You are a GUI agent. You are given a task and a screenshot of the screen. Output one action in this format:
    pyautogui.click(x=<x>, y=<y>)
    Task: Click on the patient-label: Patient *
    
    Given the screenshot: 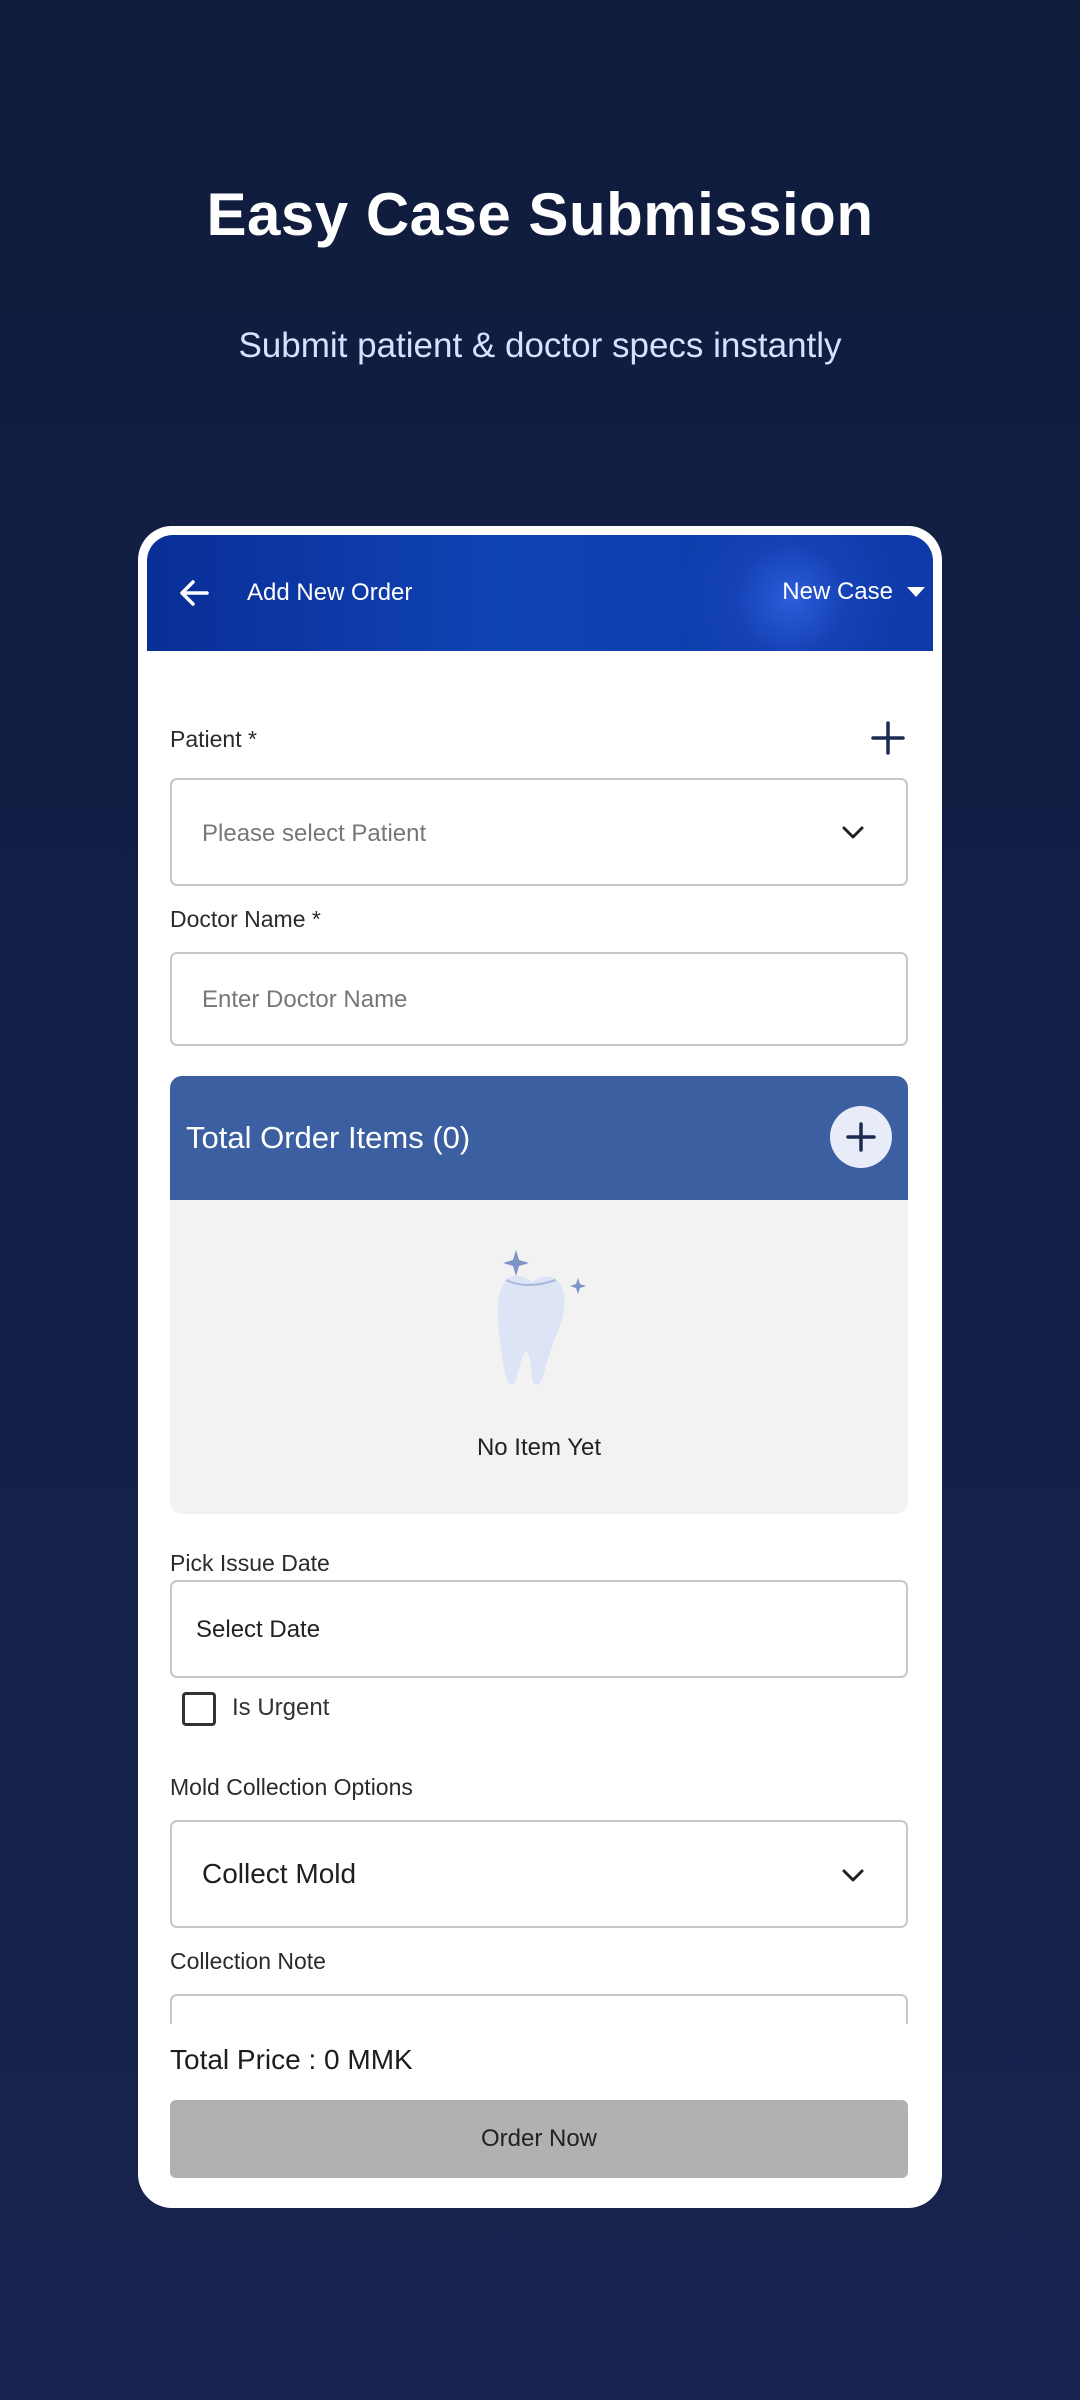 What is the action you would take?
    pyautogui.click(x=213, y=739)
    